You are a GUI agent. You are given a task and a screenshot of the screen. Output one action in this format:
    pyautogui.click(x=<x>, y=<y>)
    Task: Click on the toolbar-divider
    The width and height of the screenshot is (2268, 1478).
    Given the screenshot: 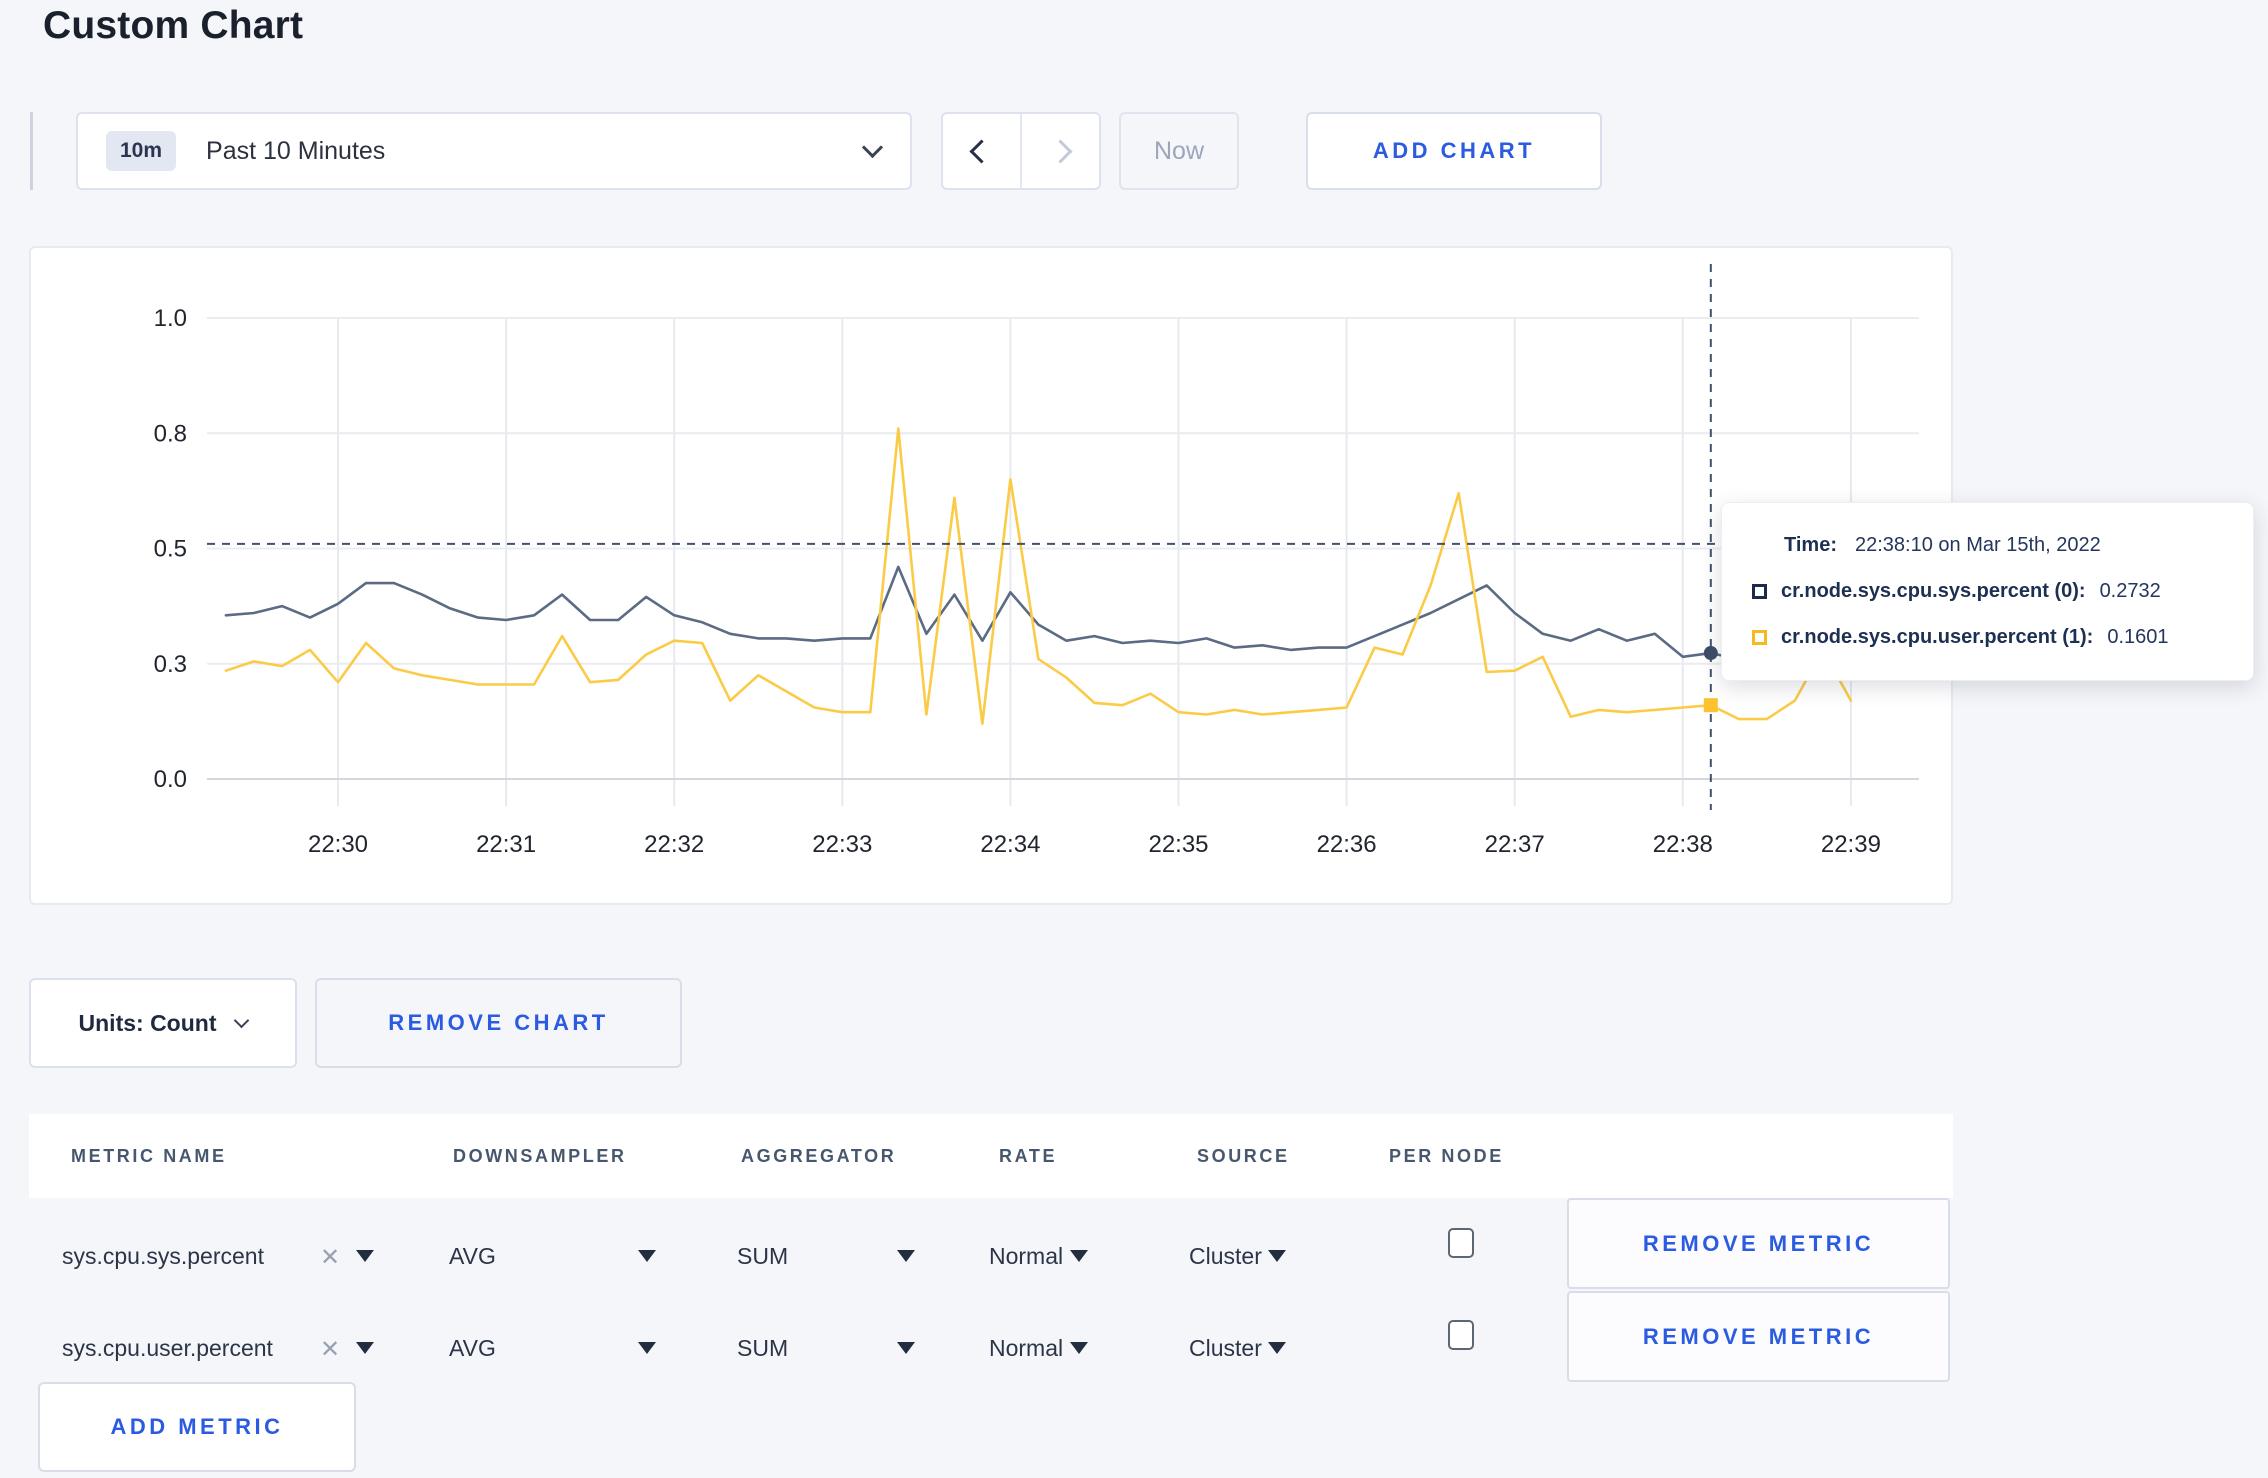 What is the action you would take?
    pyautogui.click(x=31, y=151)
    